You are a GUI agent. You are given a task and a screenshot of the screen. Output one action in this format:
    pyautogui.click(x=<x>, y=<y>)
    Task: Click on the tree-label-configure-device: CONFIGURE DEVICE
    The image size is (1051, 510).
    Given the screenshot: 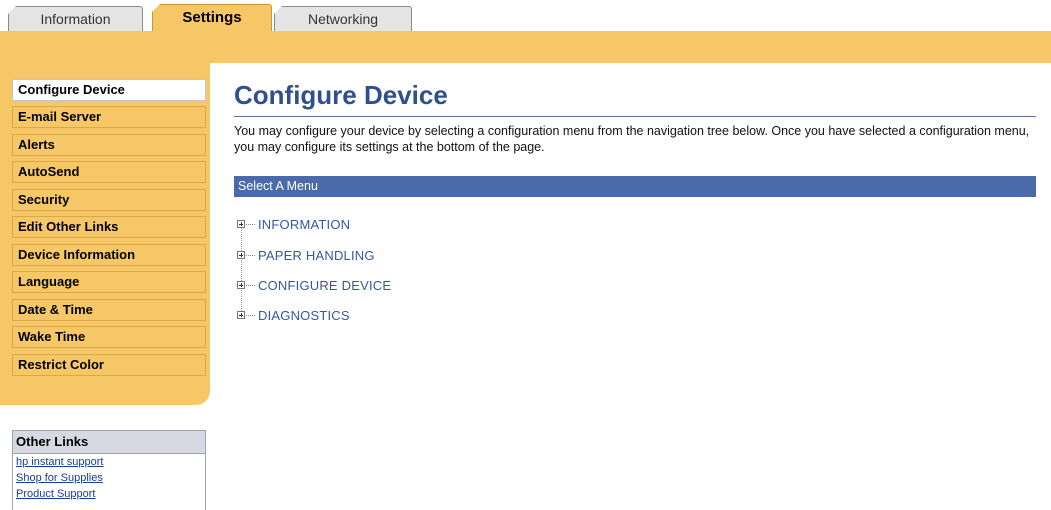 What is the action you would take?
    pyautogui.click(x=324, y=285)
    